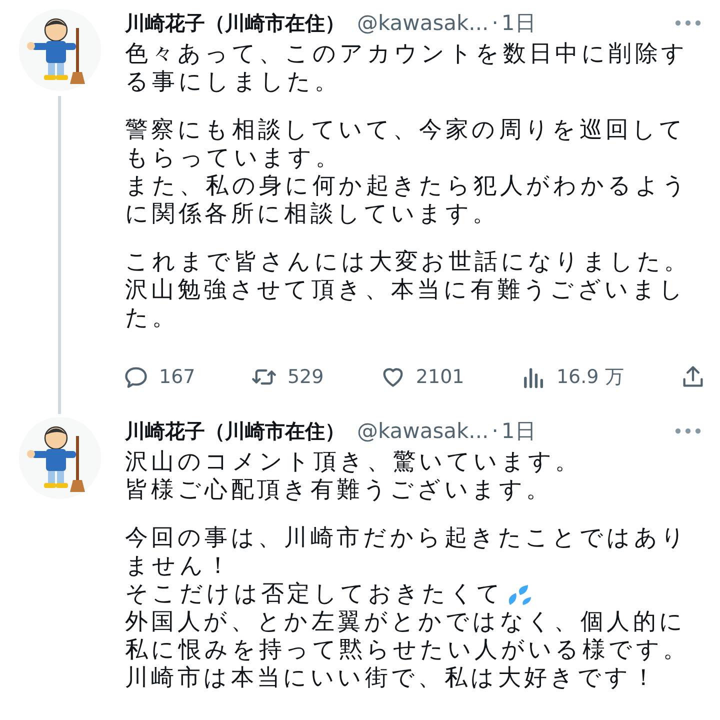 Image resolution: width=720 pixels, height=720 pixels. I want to click on tweet-text: 警察にも相談していて、今家の周りを巡回してもらっています。, so click(406, 144).